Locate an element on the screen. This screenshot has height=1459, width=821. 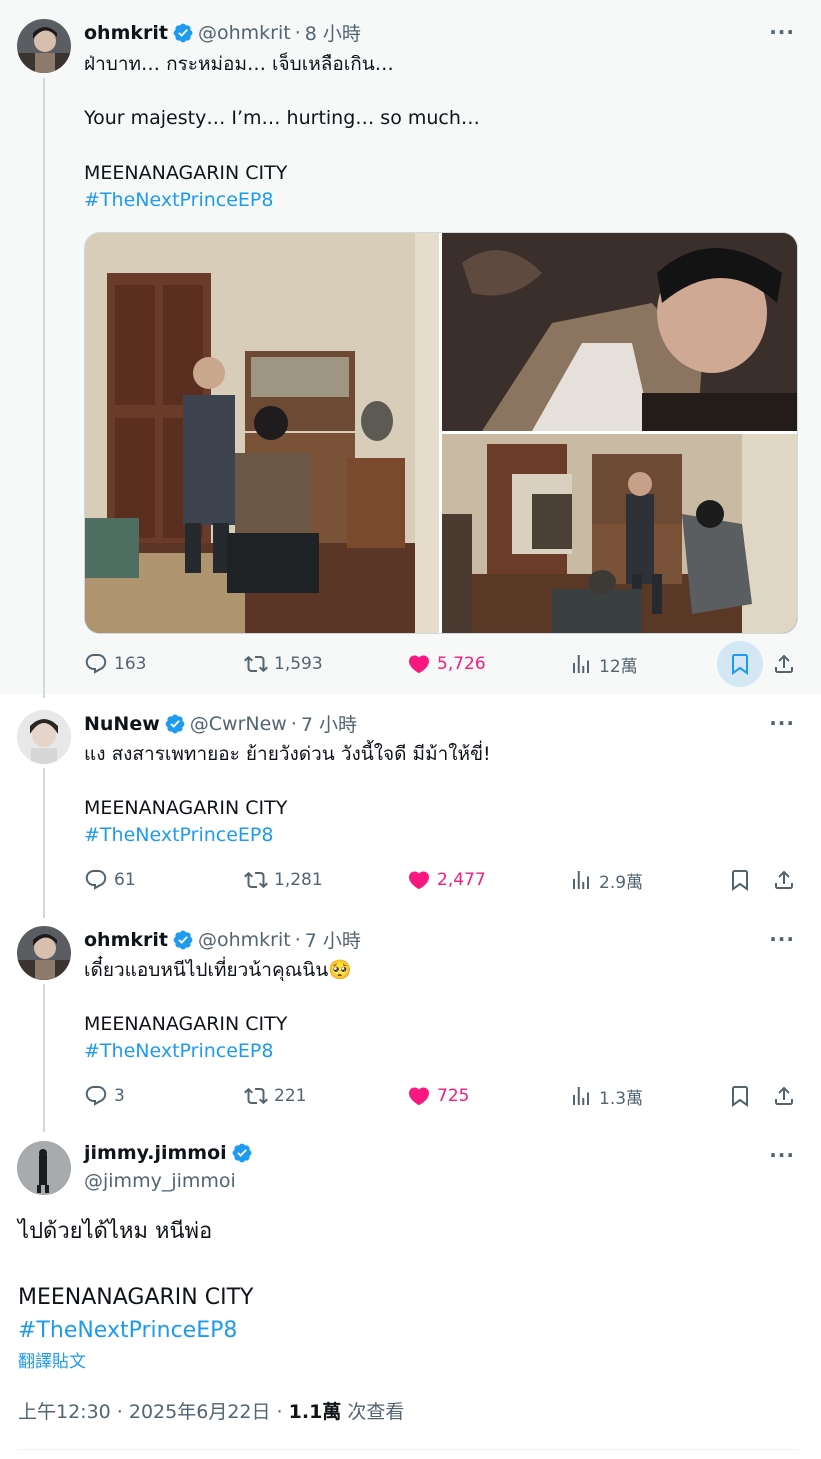
tweet-text-line: เดี๋ยวแอบหนีไปเที่ยวน้าคุณนิน🥺 is located at coordinates (218, 970).